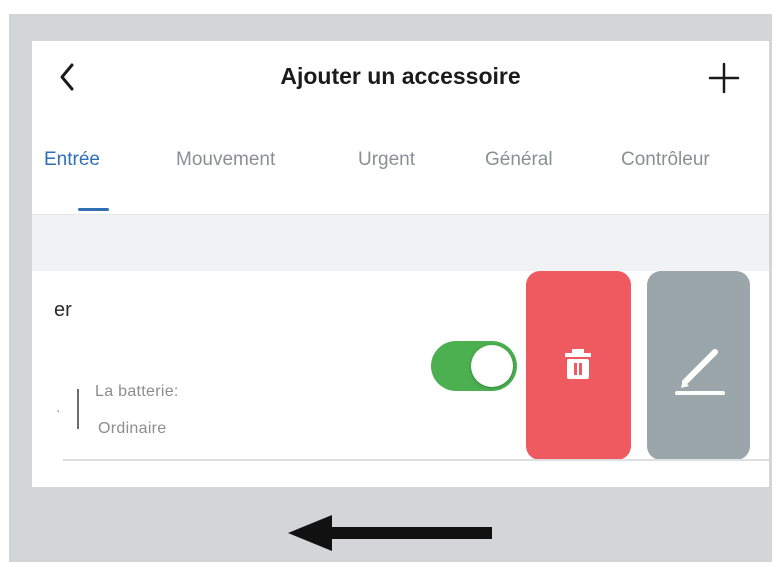 The image size is (781, 567). I want to click on edit-button, so click(698, 365).